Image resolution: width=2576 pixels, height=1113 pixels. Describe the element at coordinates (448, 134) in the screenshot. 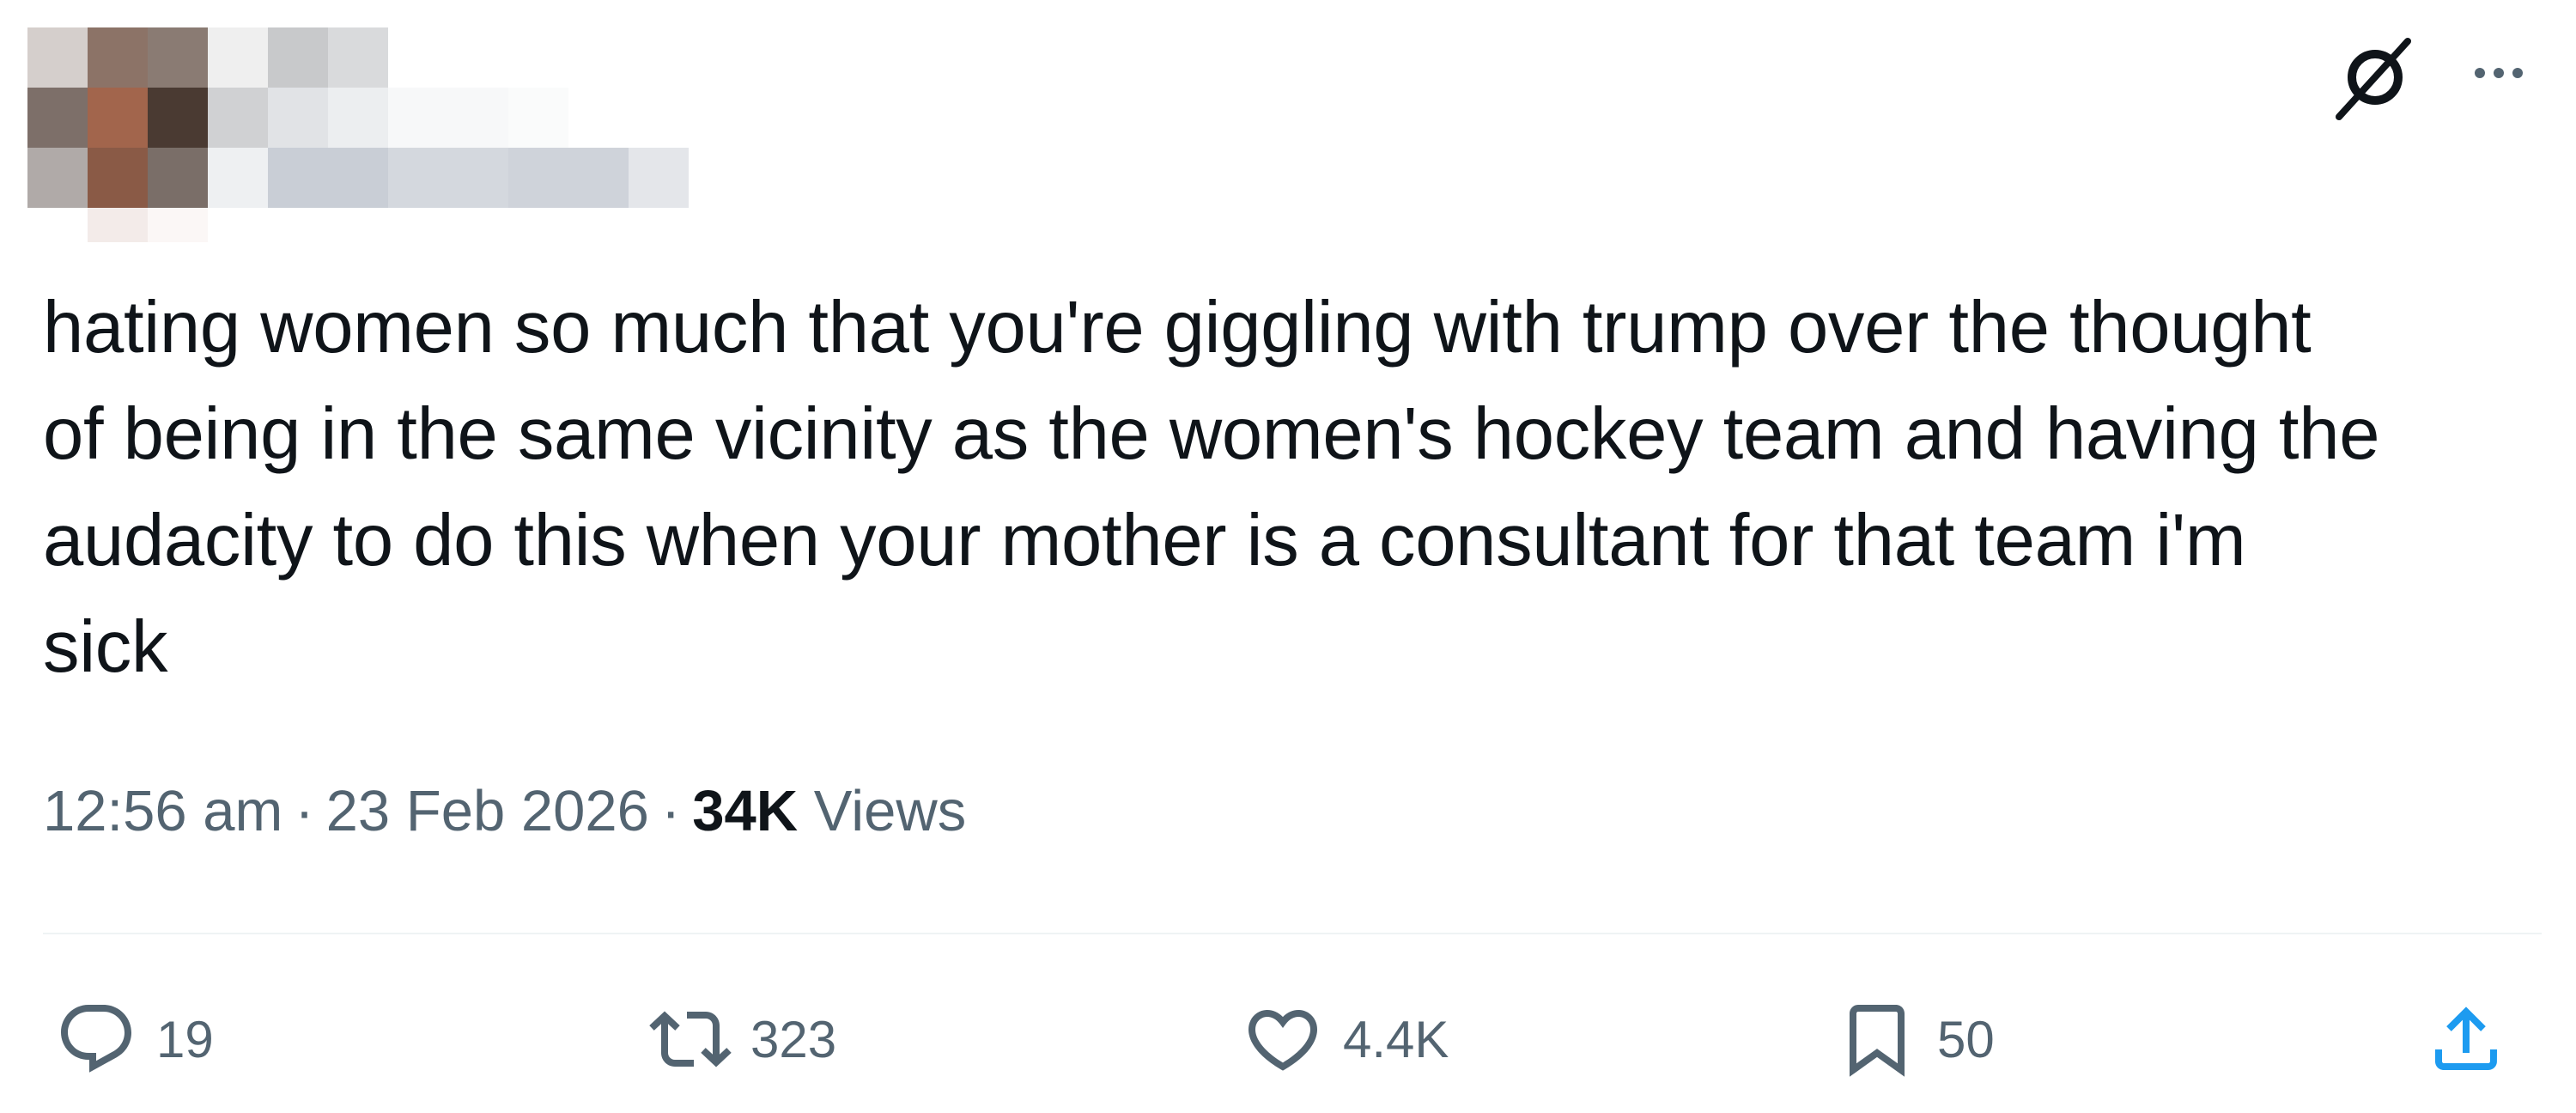

I see `author-name-redacted` at that location.